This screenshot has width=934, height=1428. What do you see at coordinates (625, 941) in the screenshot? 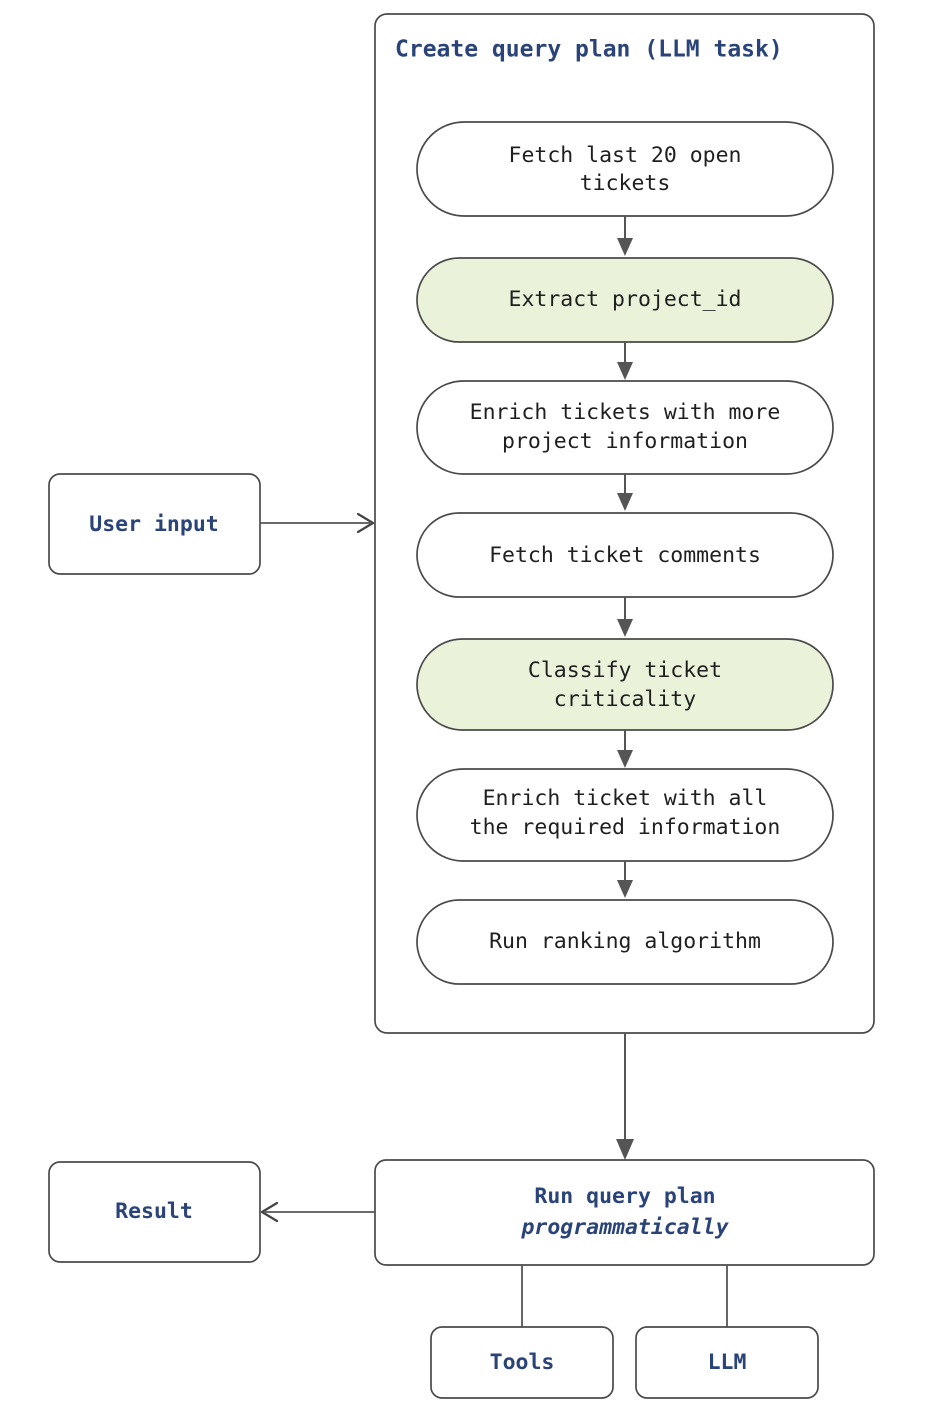
I see `node-step-7-label-line1: Run ranking algorithm` at bounding box center [625, 941].